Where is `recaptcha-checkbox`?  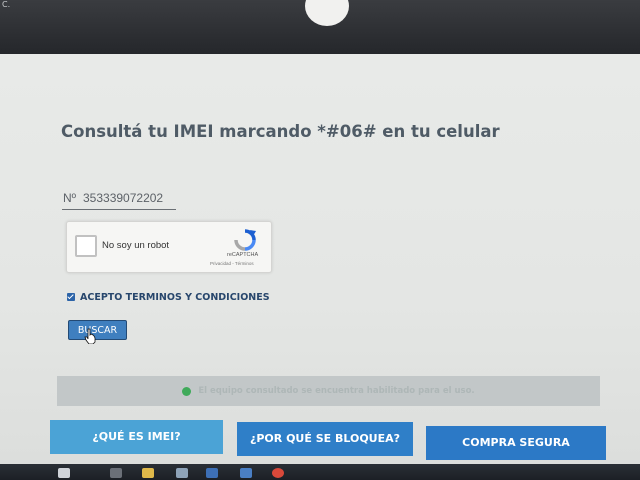
recaptcha-checkbox is located at coordinates (86, 246).